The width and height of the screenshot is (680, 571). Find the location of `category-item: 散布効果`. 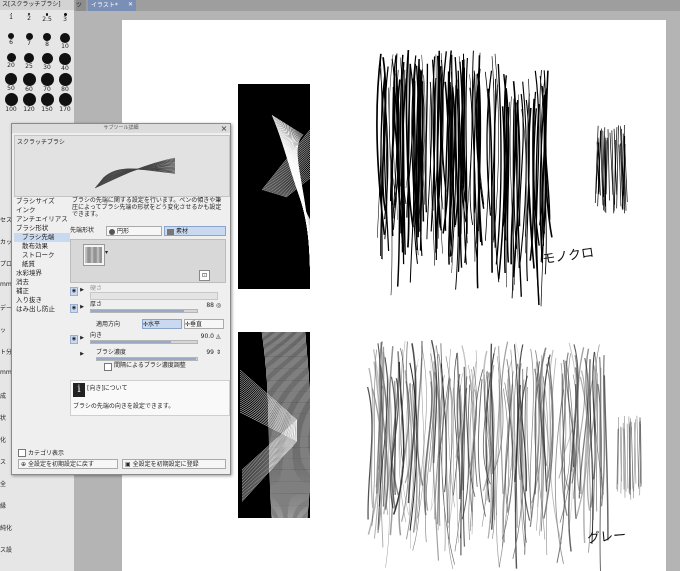

category-item: 散布効果 is located at coordinates (42, 246).